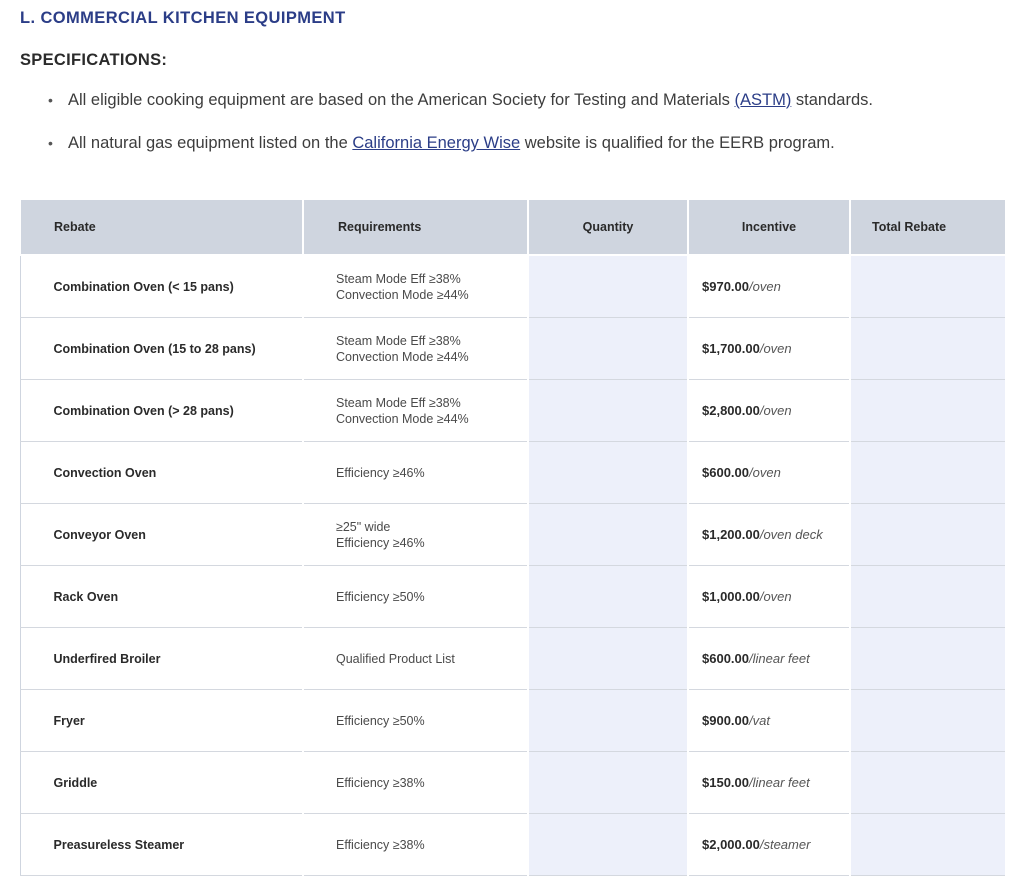 The image size is (1026, 881). I want to click on incentive-amount: $900.00, so click(725, 720).